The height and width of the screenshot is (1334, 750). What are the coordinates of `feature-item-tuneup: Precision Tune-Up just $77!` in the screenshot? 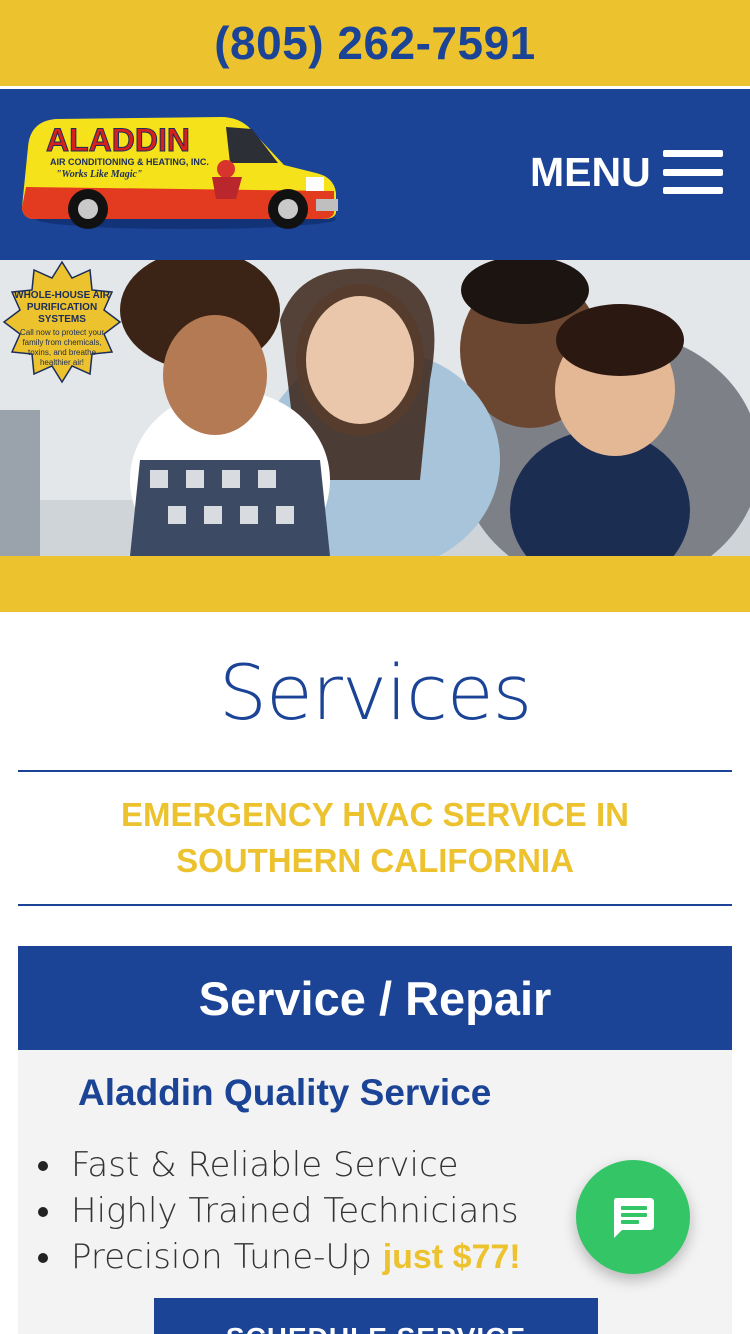 It's located at (279, 1257).